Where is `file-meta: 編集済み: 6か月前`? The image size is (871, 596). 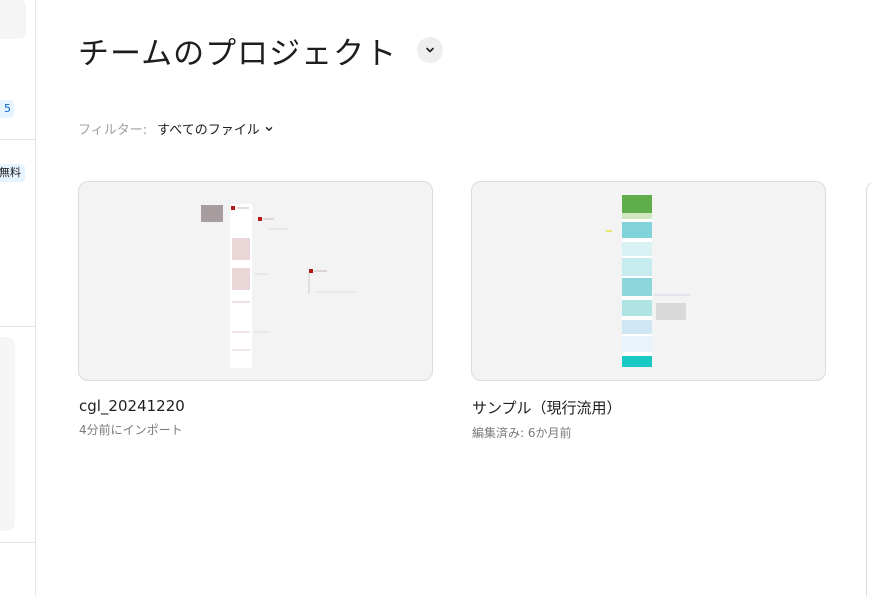
file-meta: 編集済み: 6か月前 is located at coordinates (522, 433).